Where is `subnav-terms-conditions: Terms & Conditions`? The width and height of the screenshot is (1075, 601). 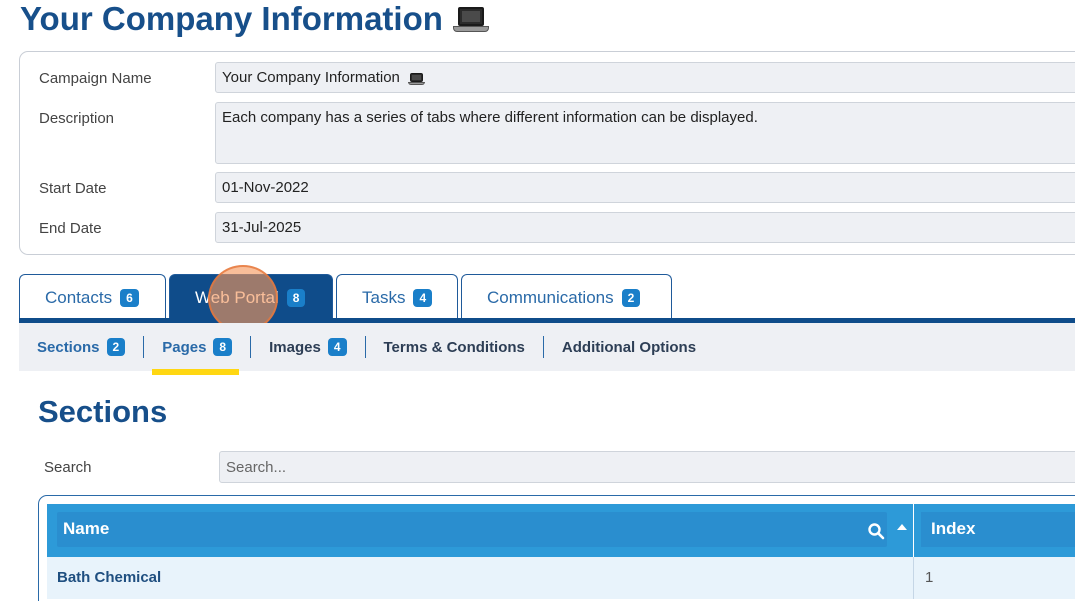 subnav-terms-conditions: Terms & Conditions is located at coordinates (454, 347).